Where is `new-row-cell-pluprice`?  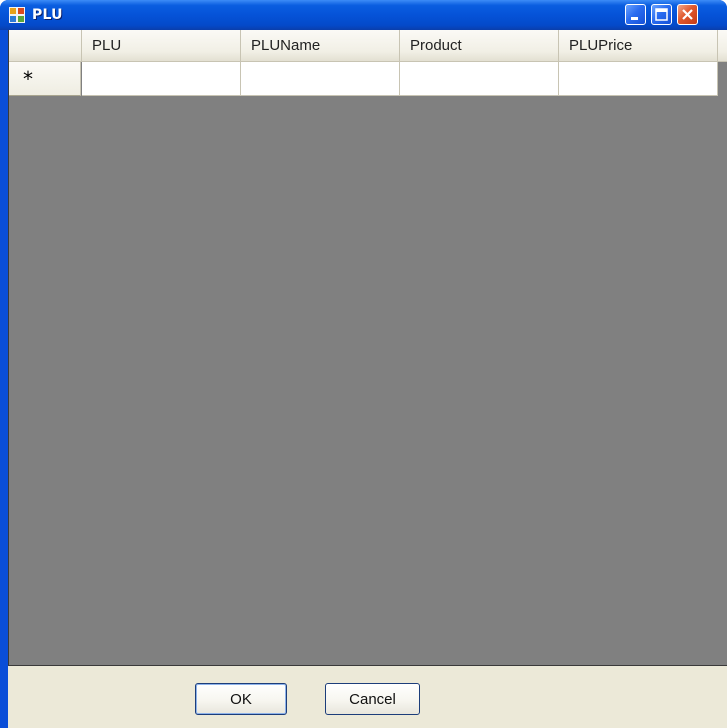
new-row-cell-pluprice is located at coordinates (638, 79).